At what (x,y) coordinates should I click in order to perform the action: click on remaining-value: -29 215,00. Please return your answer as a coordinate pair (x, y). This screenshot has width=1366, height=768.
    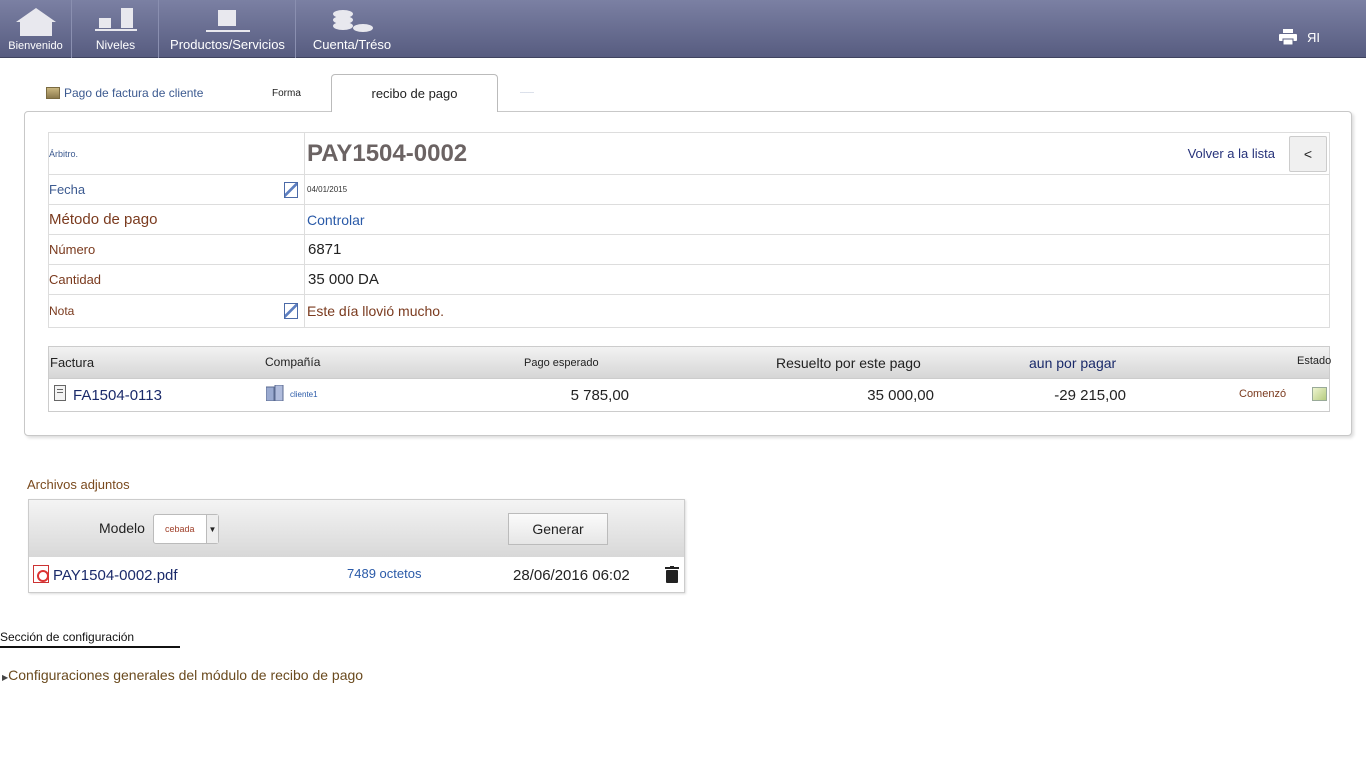
    Looking at the image, I should click on (1090, 395).